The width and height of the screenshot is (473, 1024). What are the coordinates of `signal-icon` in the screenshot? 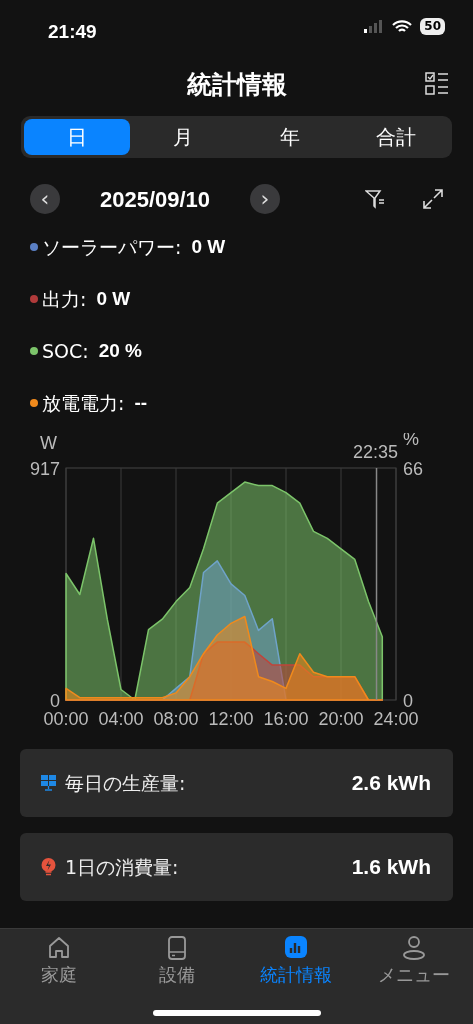 It's located at (374, 26).